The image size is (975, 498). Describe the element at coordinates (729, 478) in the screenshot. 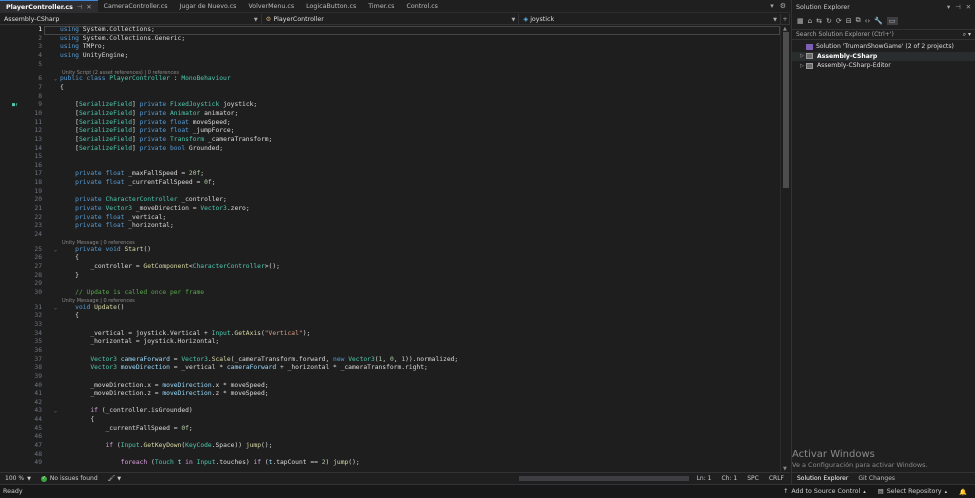

I see `column-indicator: Ch: 1` at that location.